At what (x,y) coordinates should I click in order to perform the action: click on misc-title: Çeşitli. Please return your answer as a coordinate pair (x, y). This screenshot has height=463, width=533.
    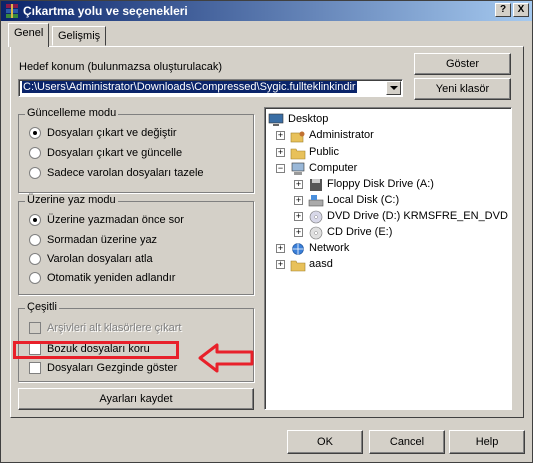
    Looking at the image, I should click on (42, 307).